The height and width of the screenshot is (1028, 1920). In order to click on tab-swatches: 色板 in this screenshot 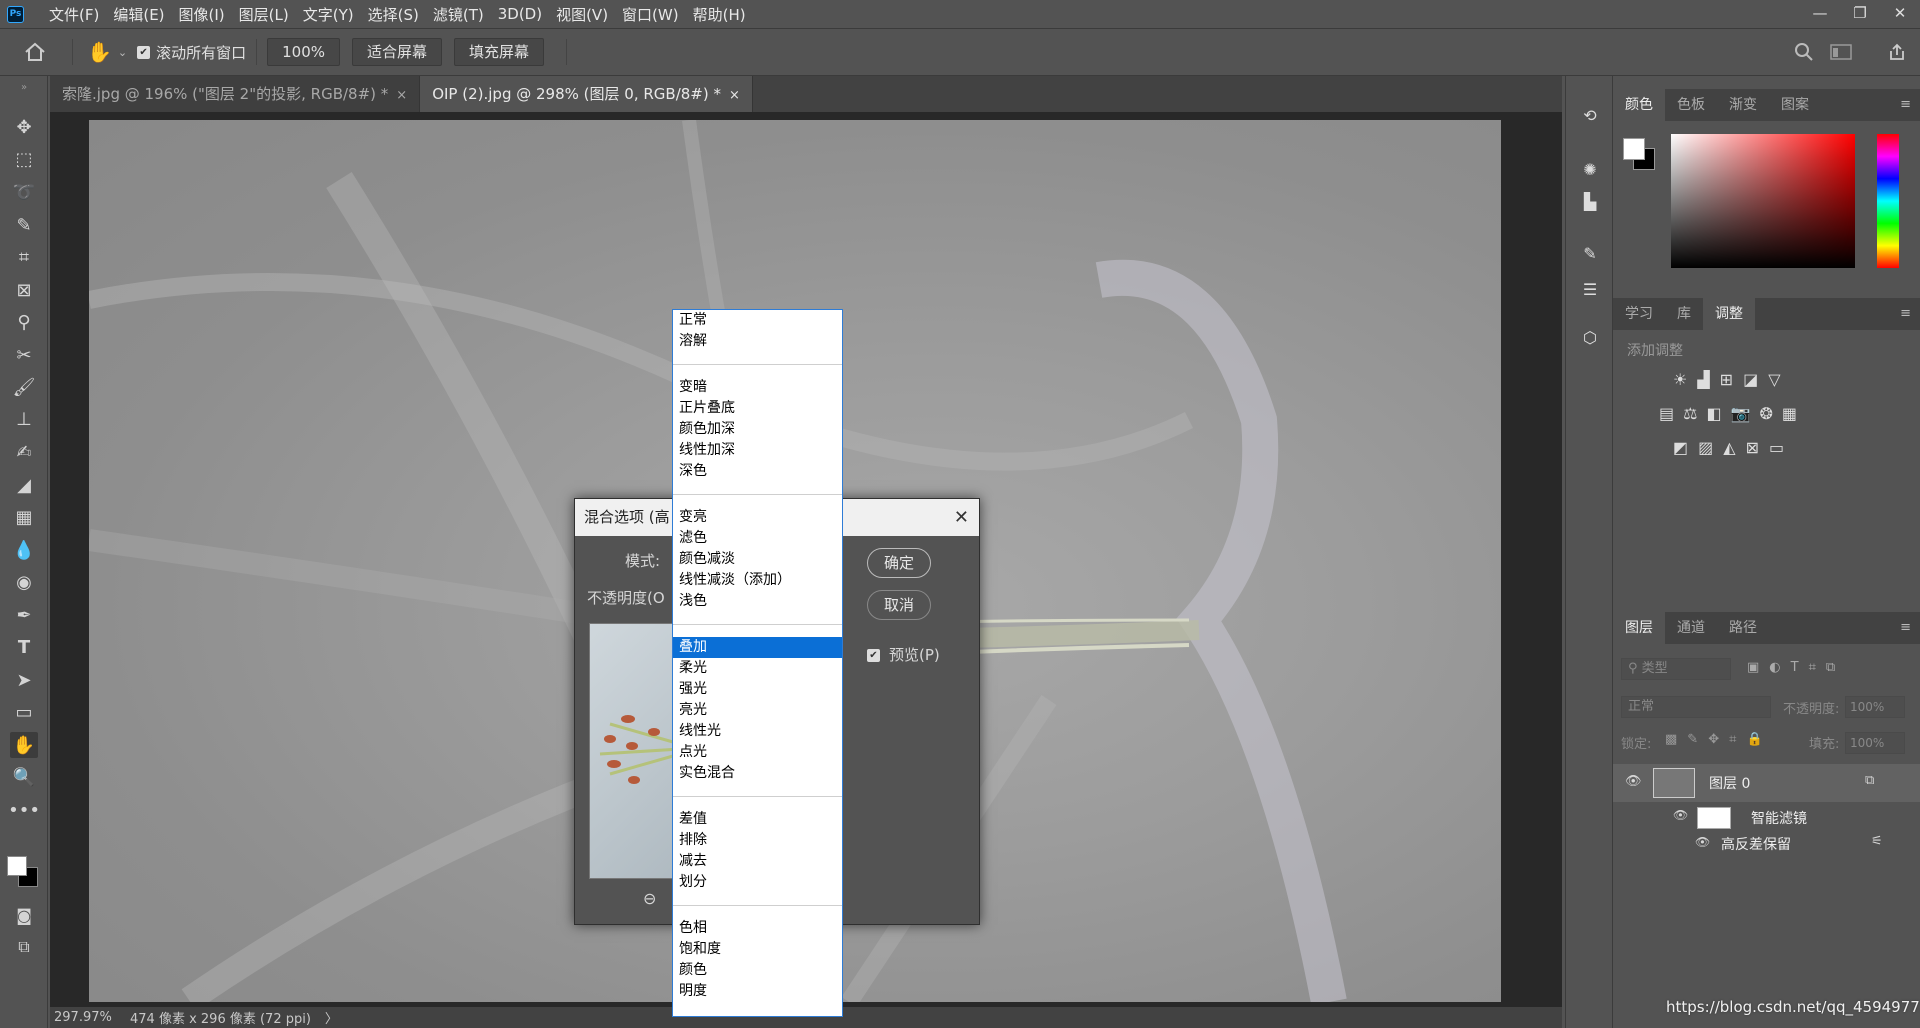, I will do `click(1691, 105)`.